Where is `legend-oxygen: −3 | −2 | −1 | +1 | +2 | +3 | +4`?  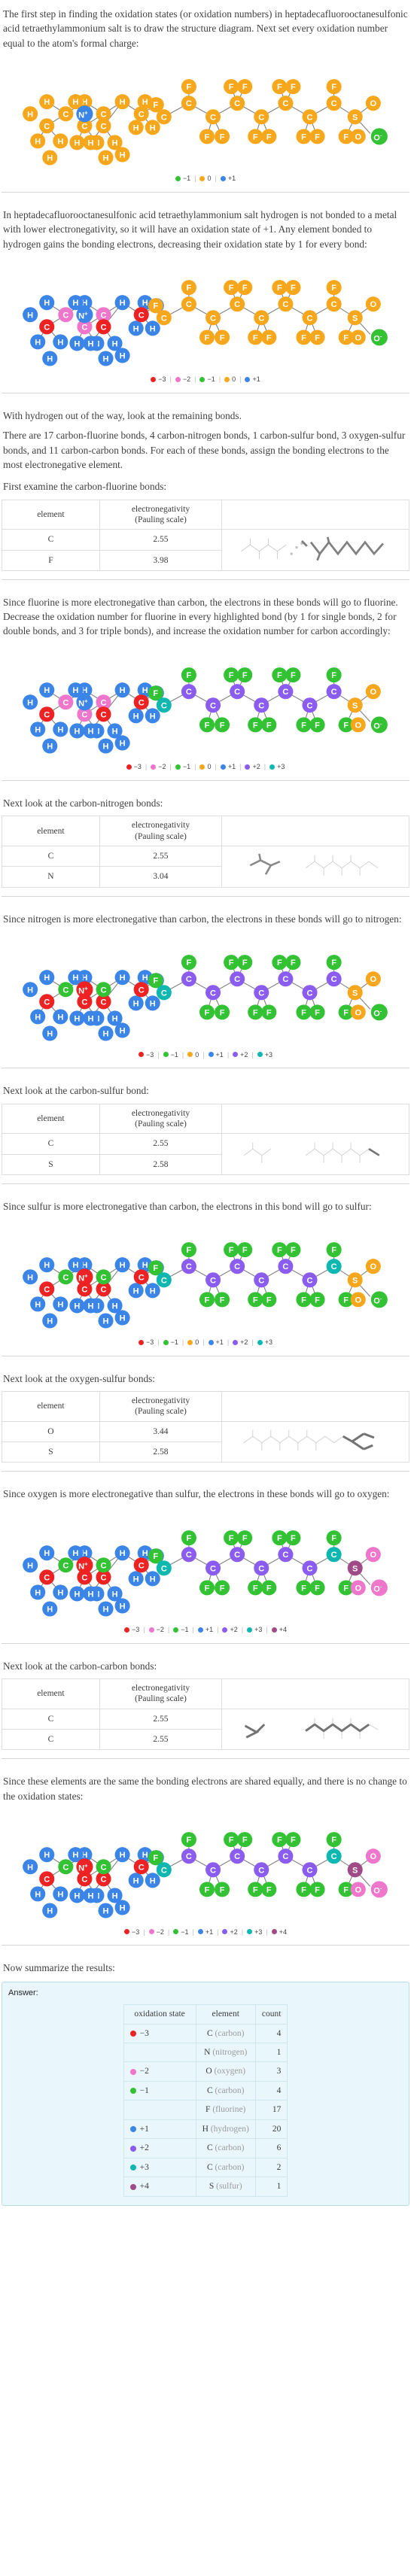
legend-oxygen: −3 | −2 | −1 | +1 | +2 | +3 | +4 is located at coordinates (205, 1630).